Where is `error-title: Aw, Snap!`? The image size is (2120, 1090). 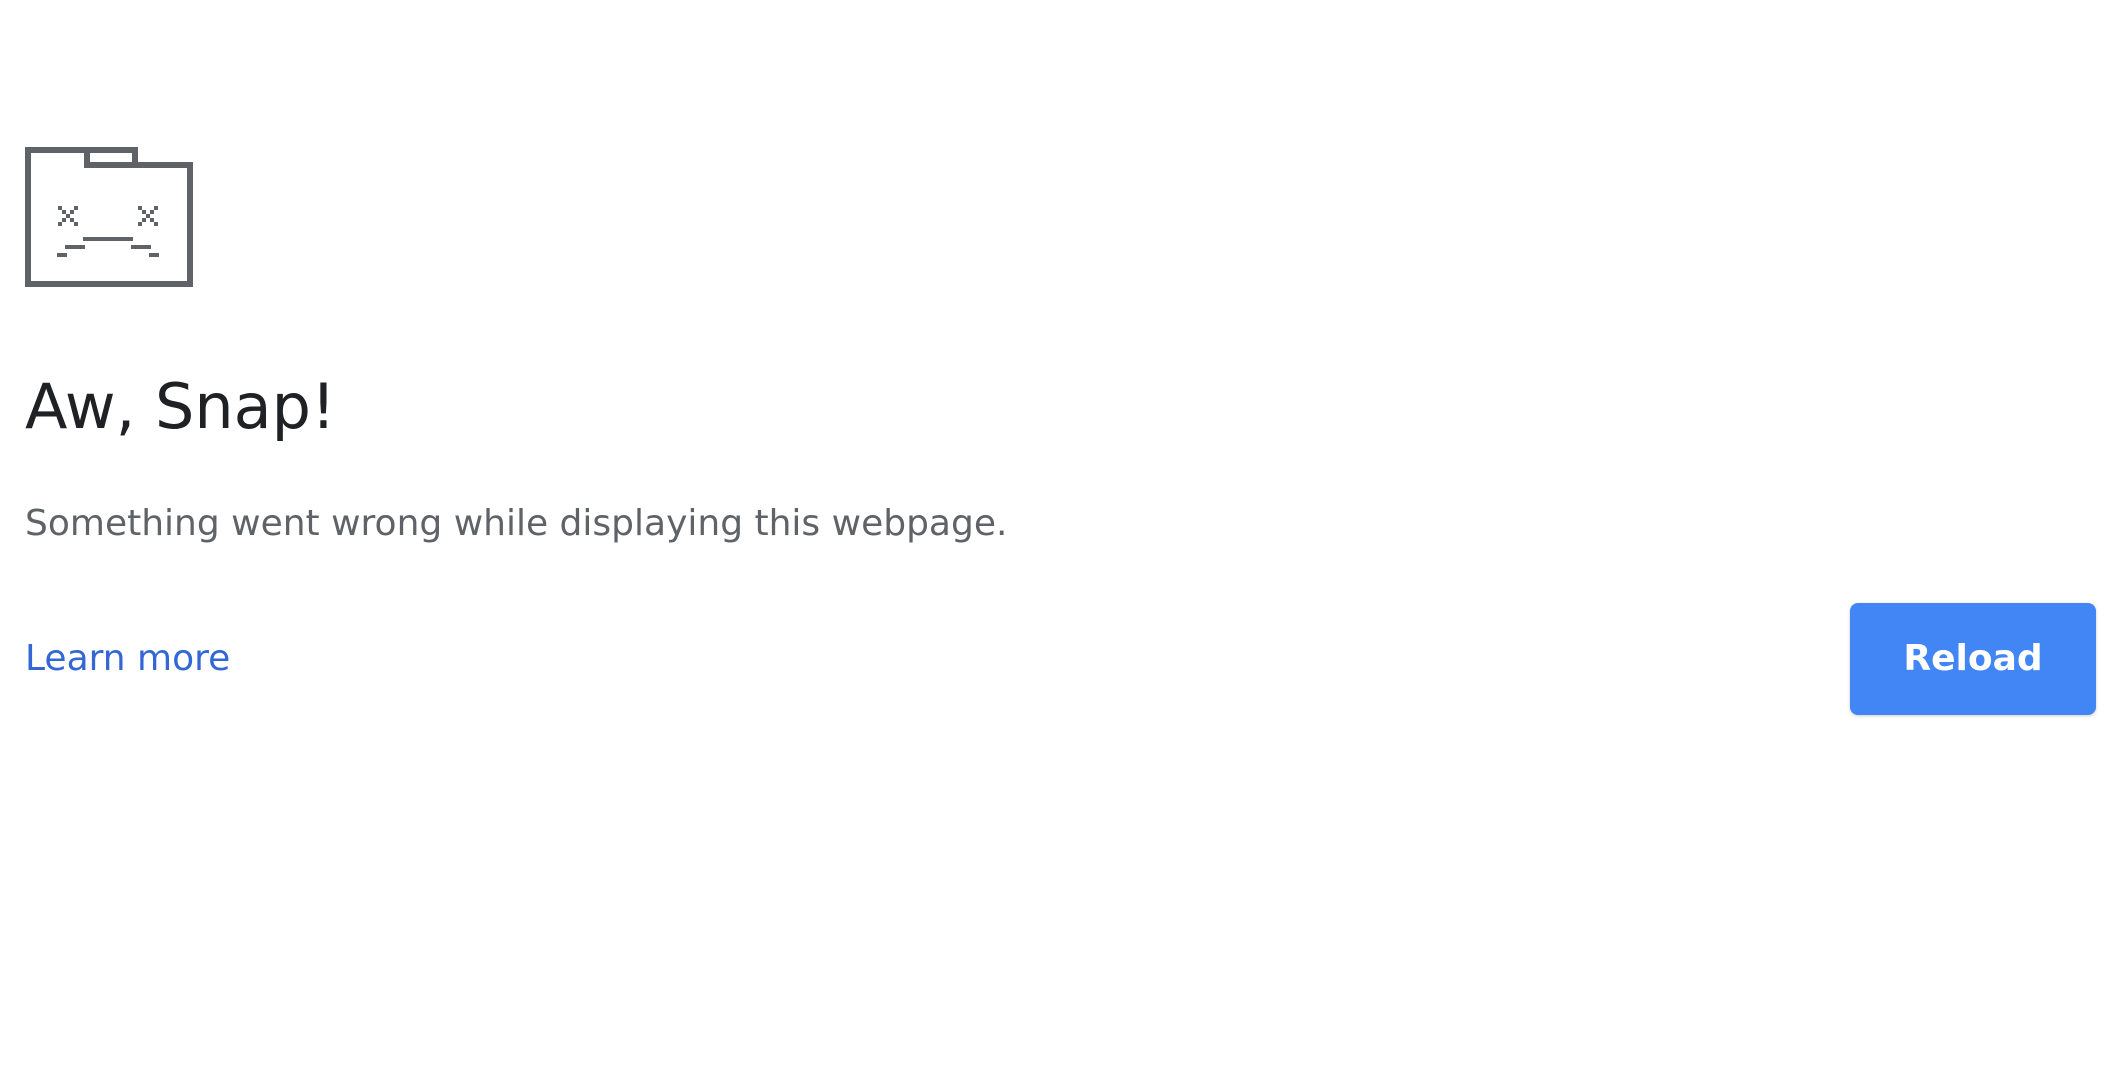 error-title: Aw, Snap! is located at coordinates (180, 406).